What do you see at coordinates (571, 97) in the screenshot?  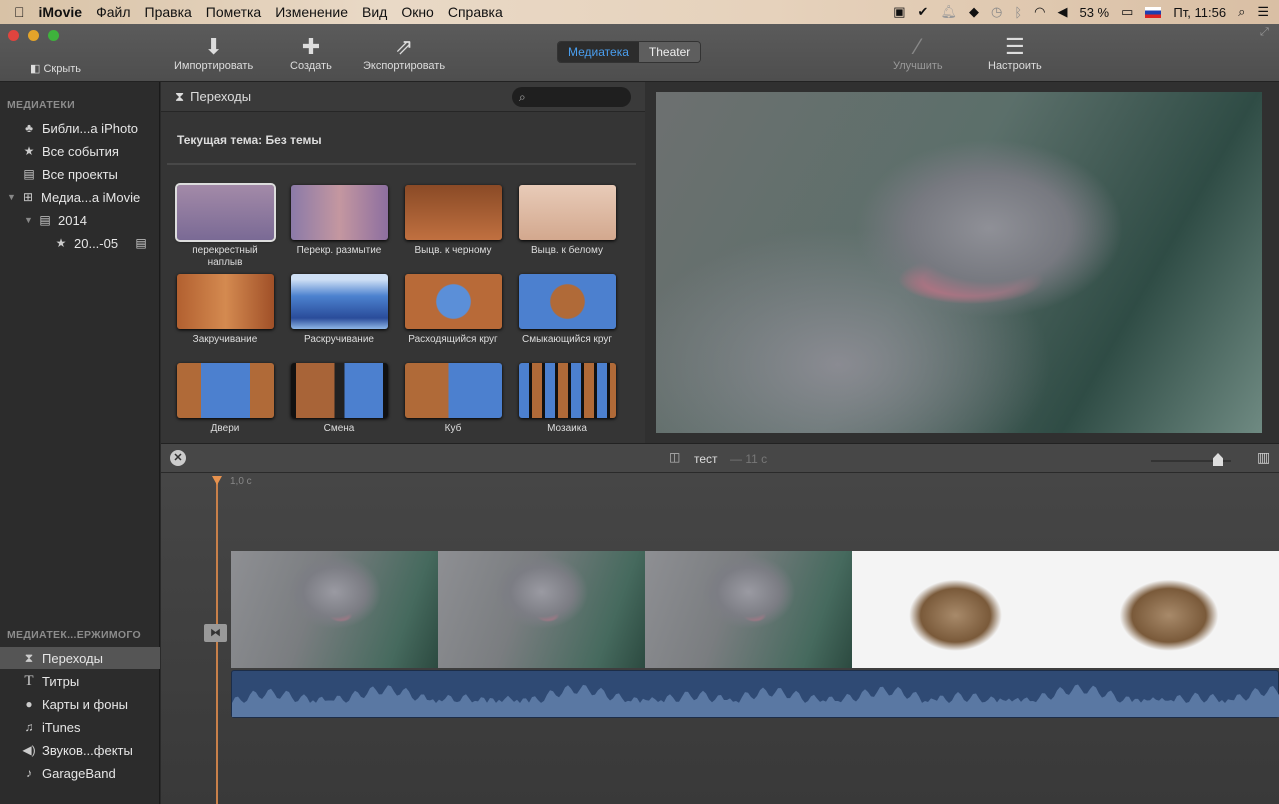 I see `search-input: ⌕` at bounding box center [571, 97].